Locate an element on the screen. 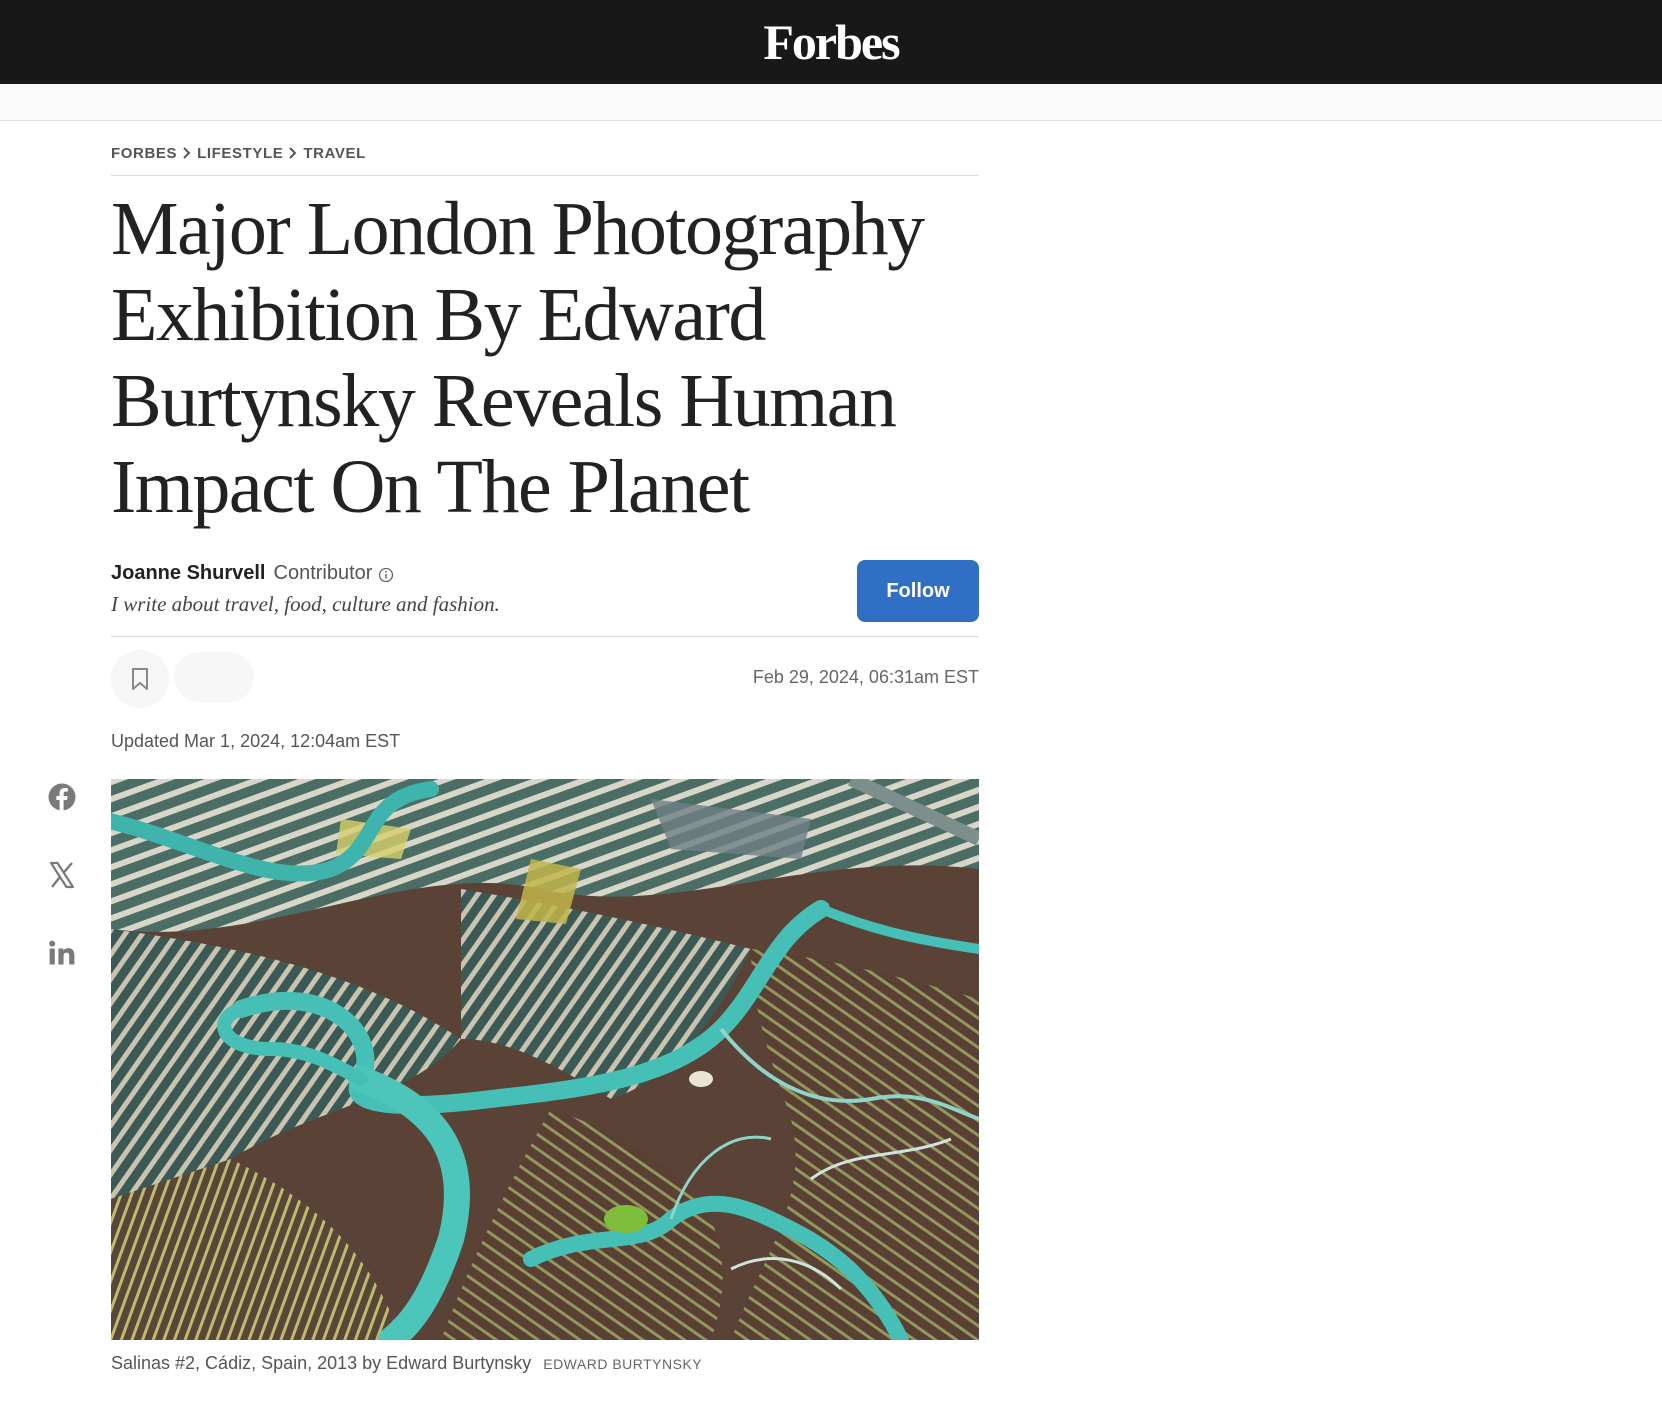  x-share-icon is located at coordinates (62, 875).